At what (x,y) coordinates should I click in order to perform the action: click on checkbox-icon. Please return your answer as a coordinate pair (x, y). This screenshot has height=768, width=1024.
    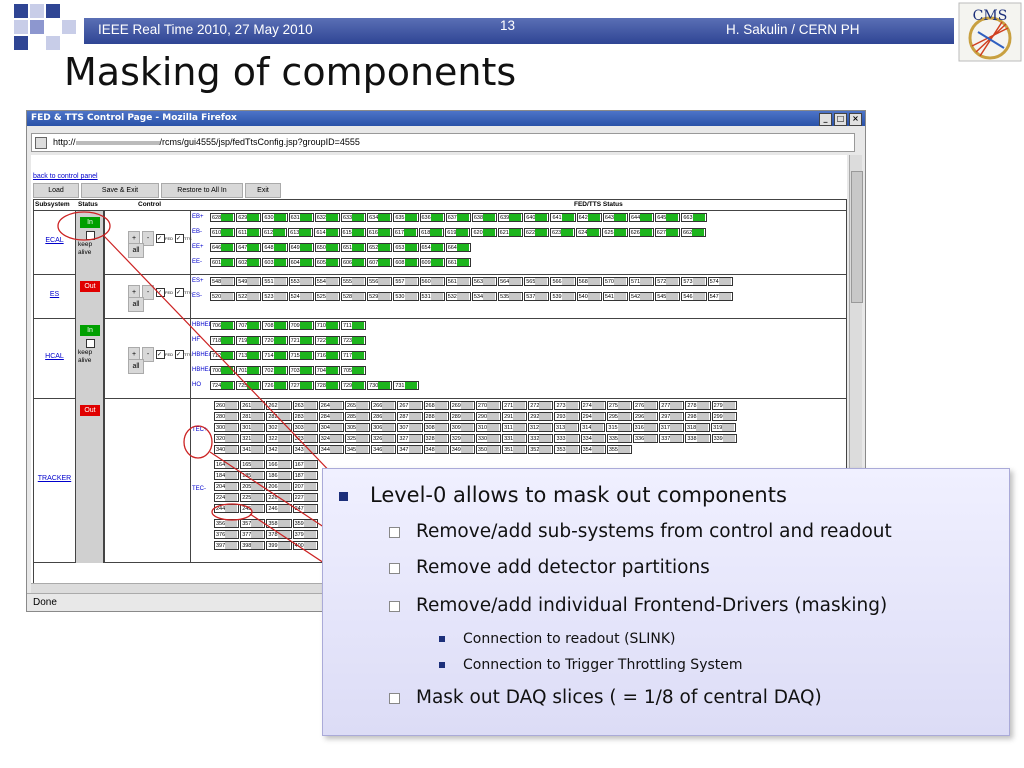
    Looking at the image, I should click on (90, 235).